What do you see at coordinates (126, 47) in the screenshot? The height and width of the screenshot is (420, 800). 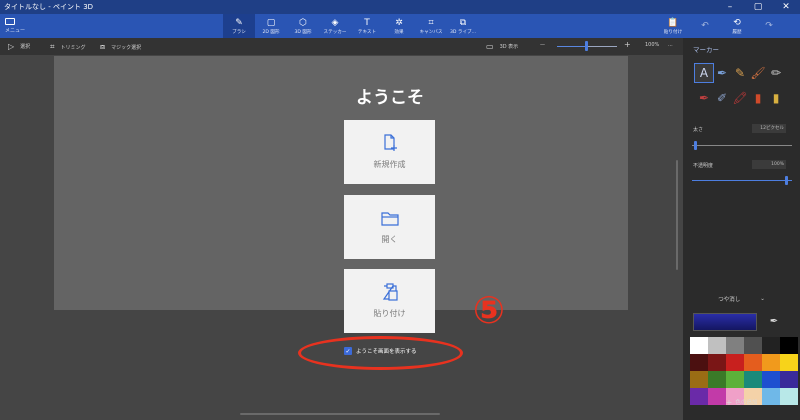 I see `magic-select-label: マジック選択` at bounding box center [126, 47].